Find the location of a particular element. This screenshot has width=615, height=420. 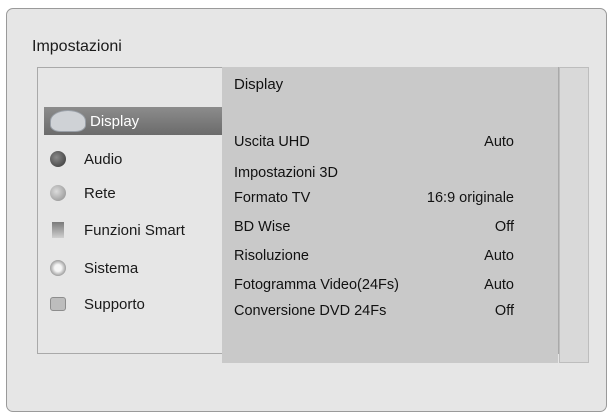

setting-label: Impostazioni 3D is located at coordinates (286, 173).